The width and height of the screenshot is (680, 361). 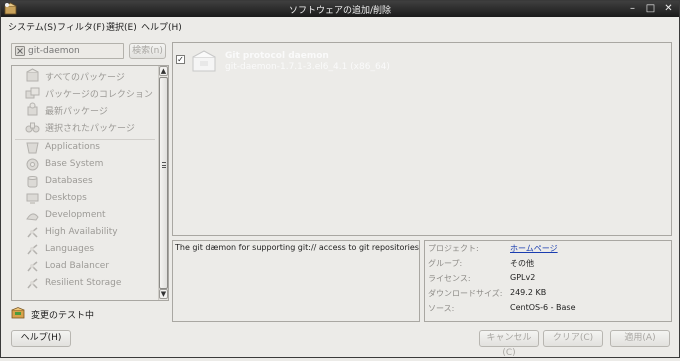 I want to click on sidebar-item-desktops: Desktops, so click(x=85, y=198).